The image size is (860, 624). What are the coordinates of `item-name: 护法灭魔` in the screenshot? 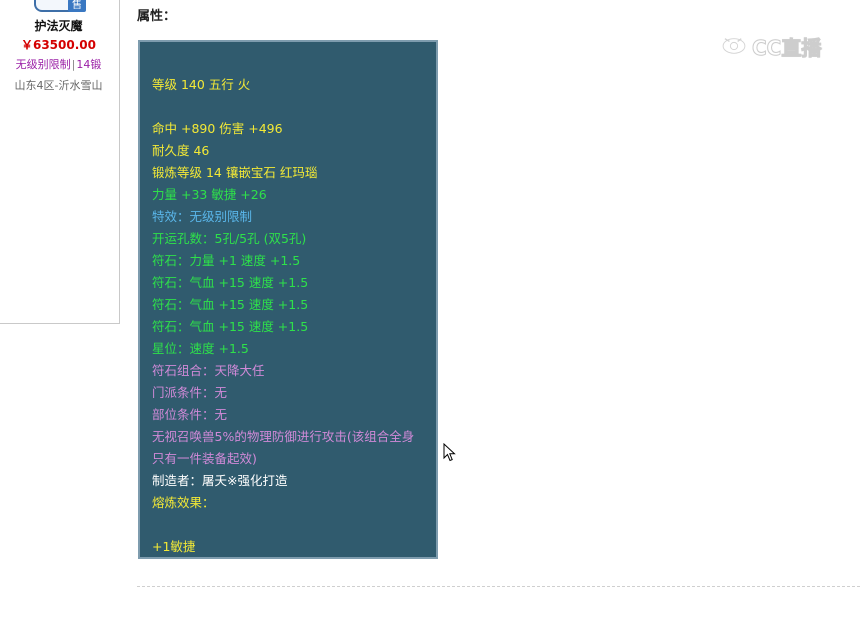 It's located at (59, 25).